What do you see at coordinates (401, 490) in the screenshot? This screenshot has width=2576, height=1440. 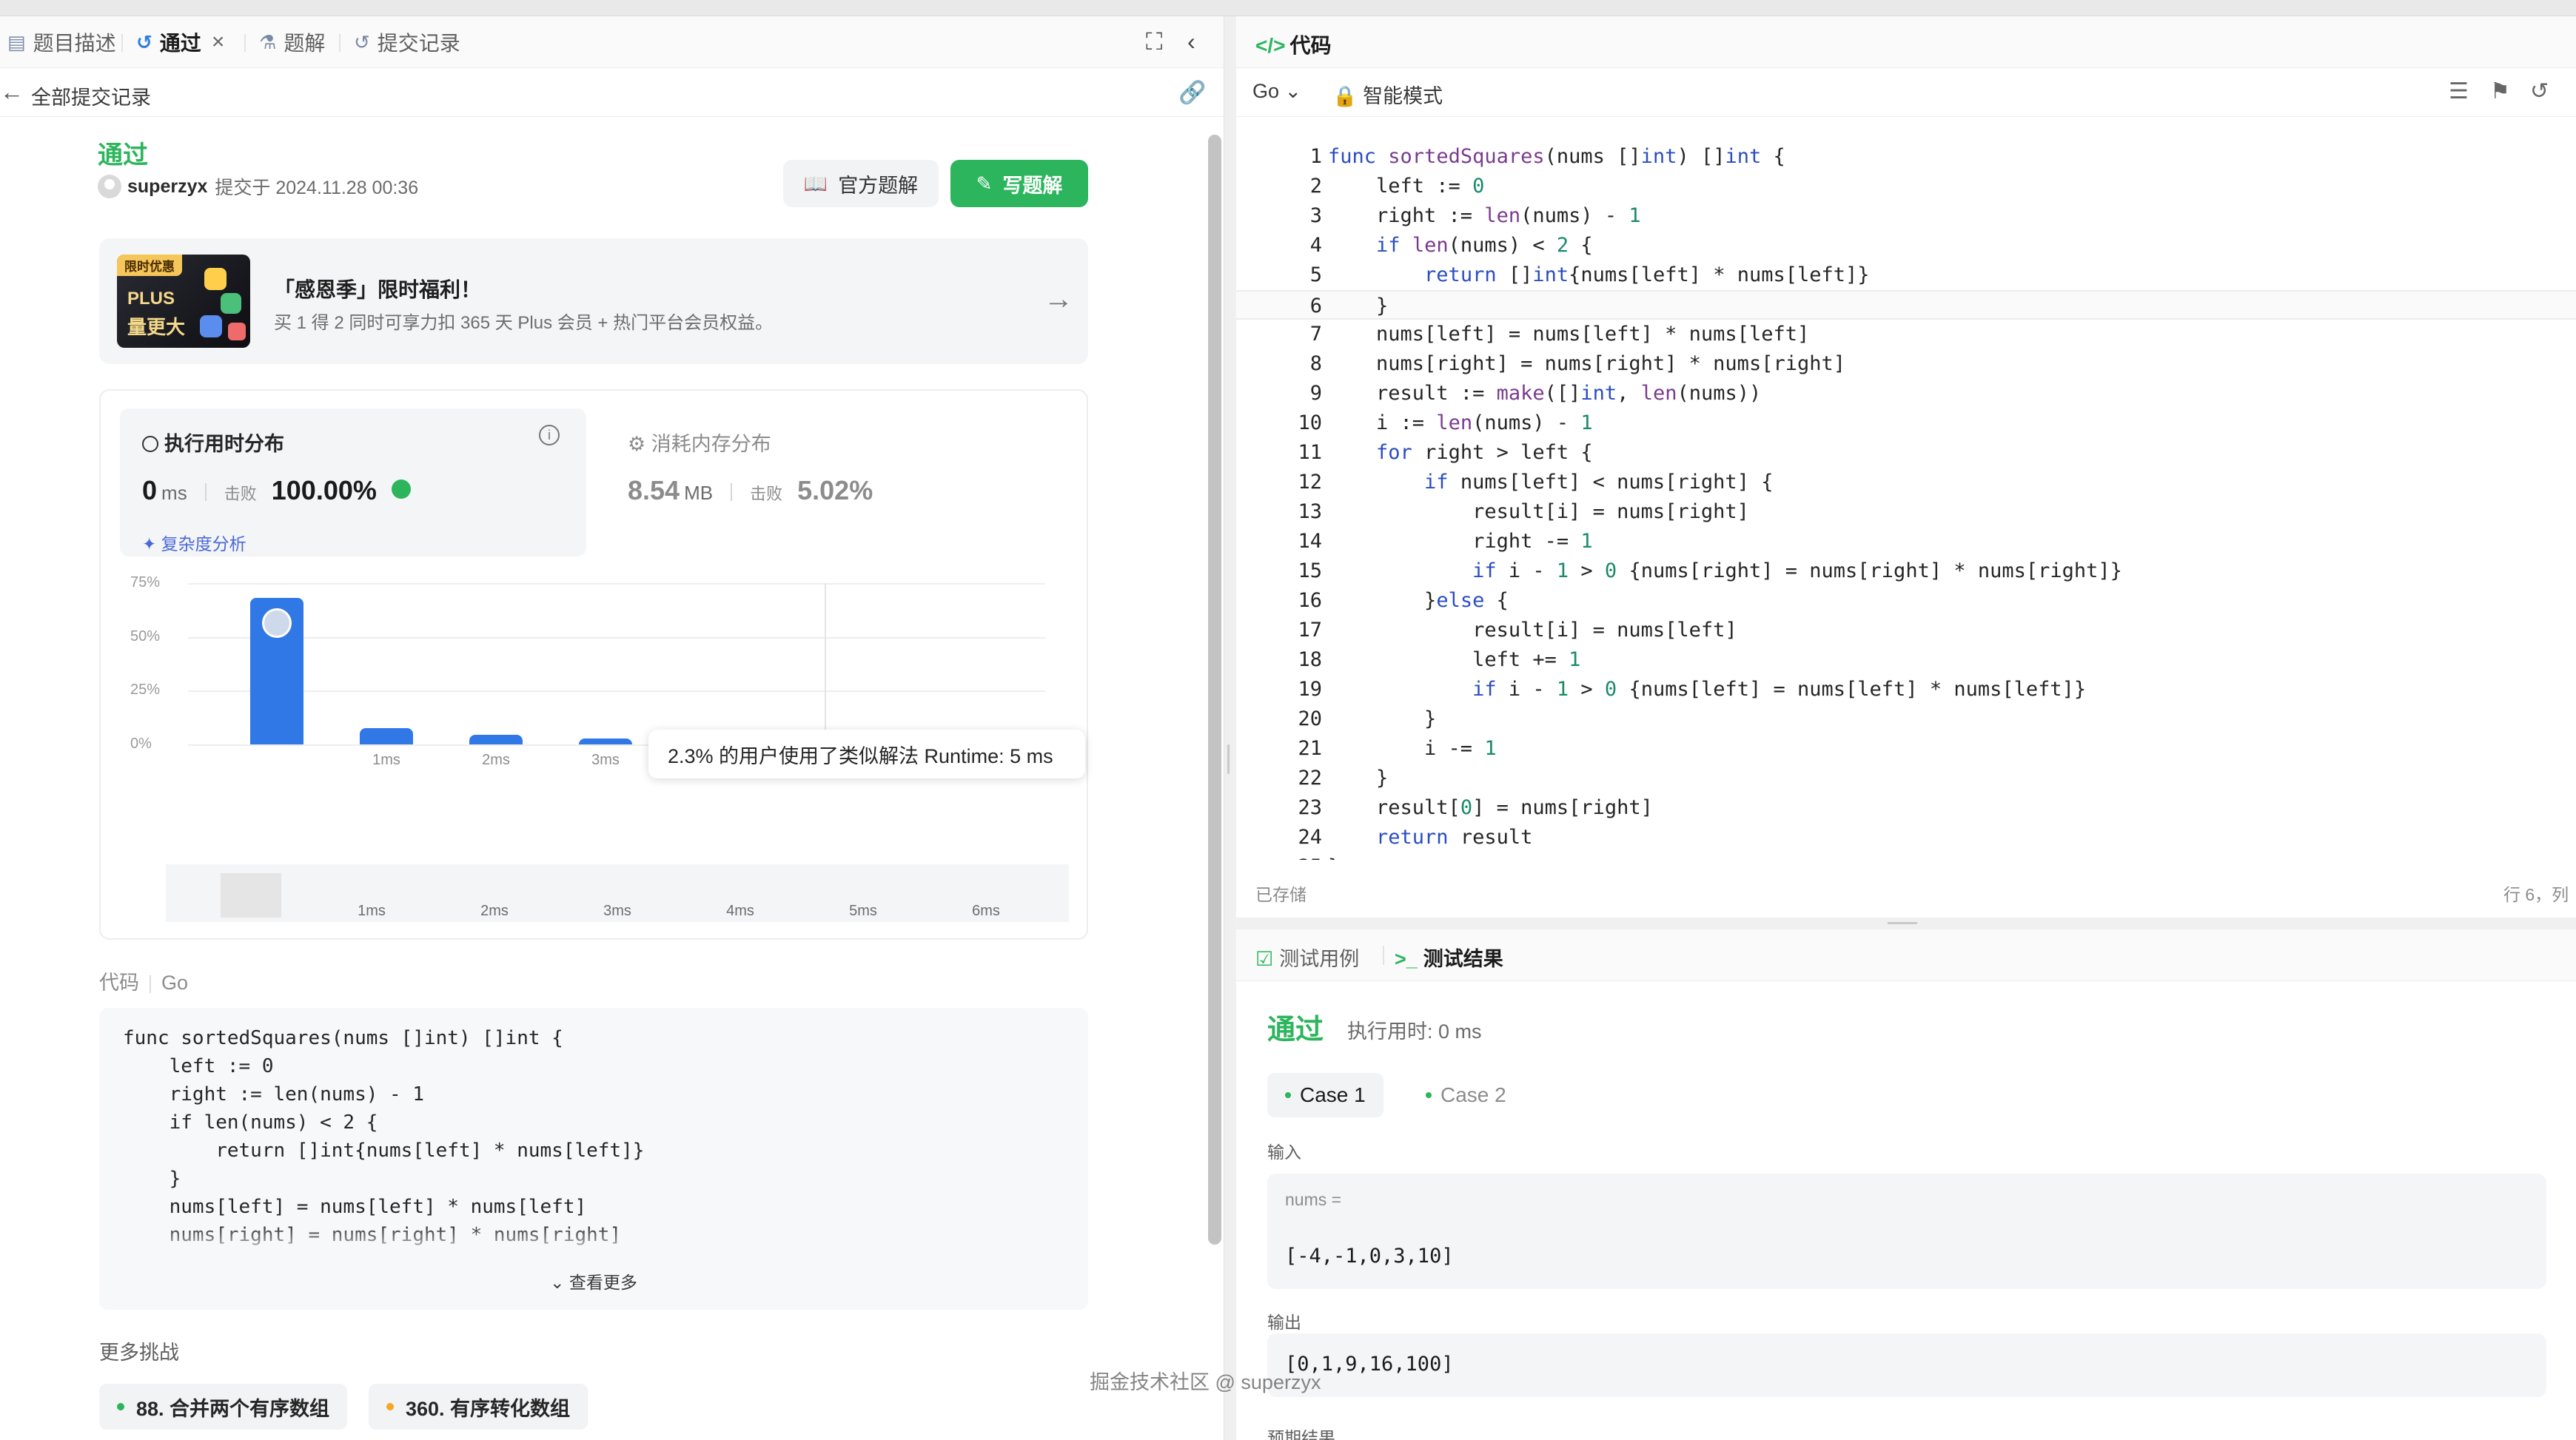 I see `clap-icon` at bounding box center [401, 490].